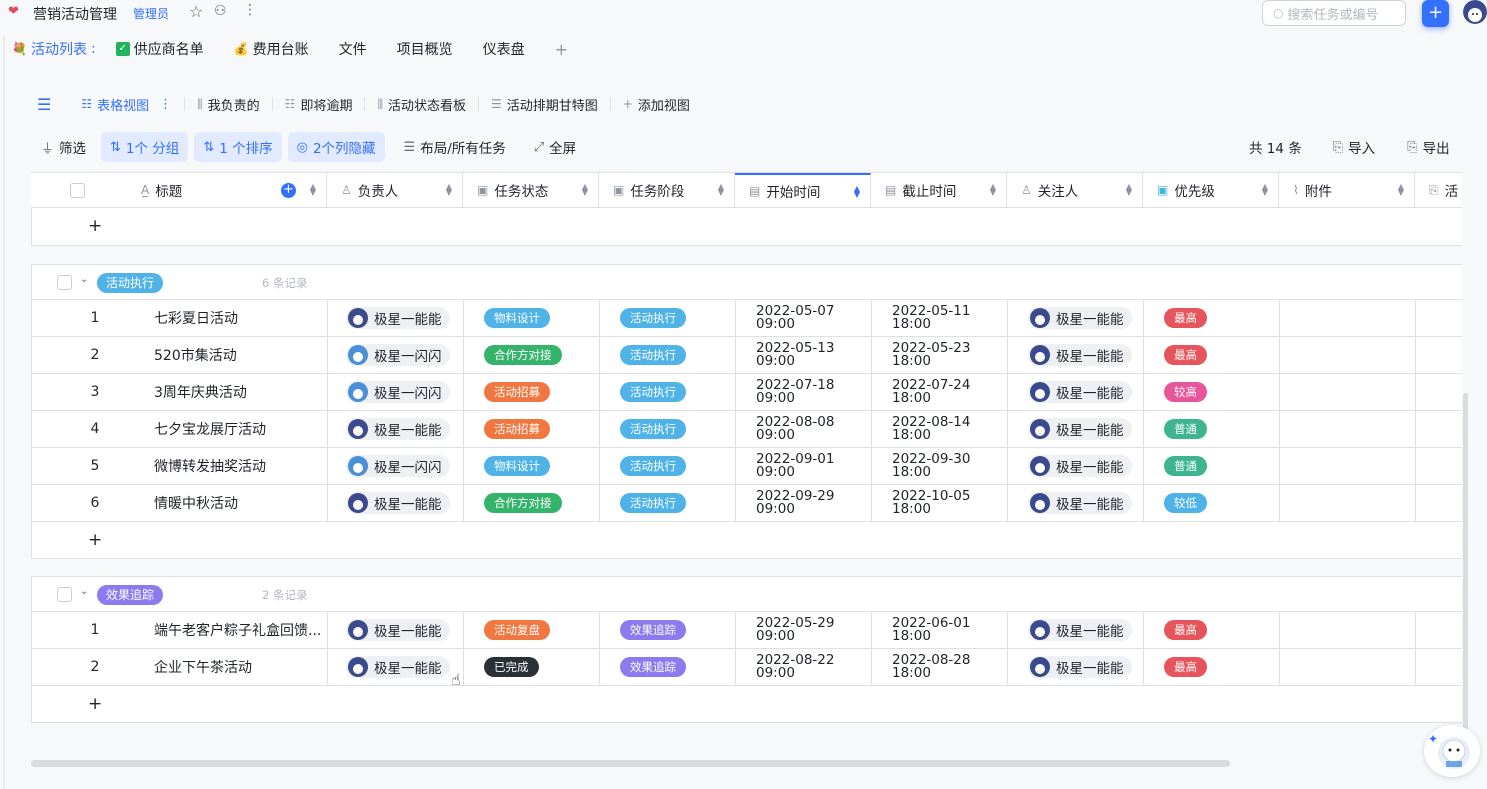  What do you see at coordinates (44, 104) in the screenshot?
I see `menu-icon: ☰` at bounding box center [44, 104].